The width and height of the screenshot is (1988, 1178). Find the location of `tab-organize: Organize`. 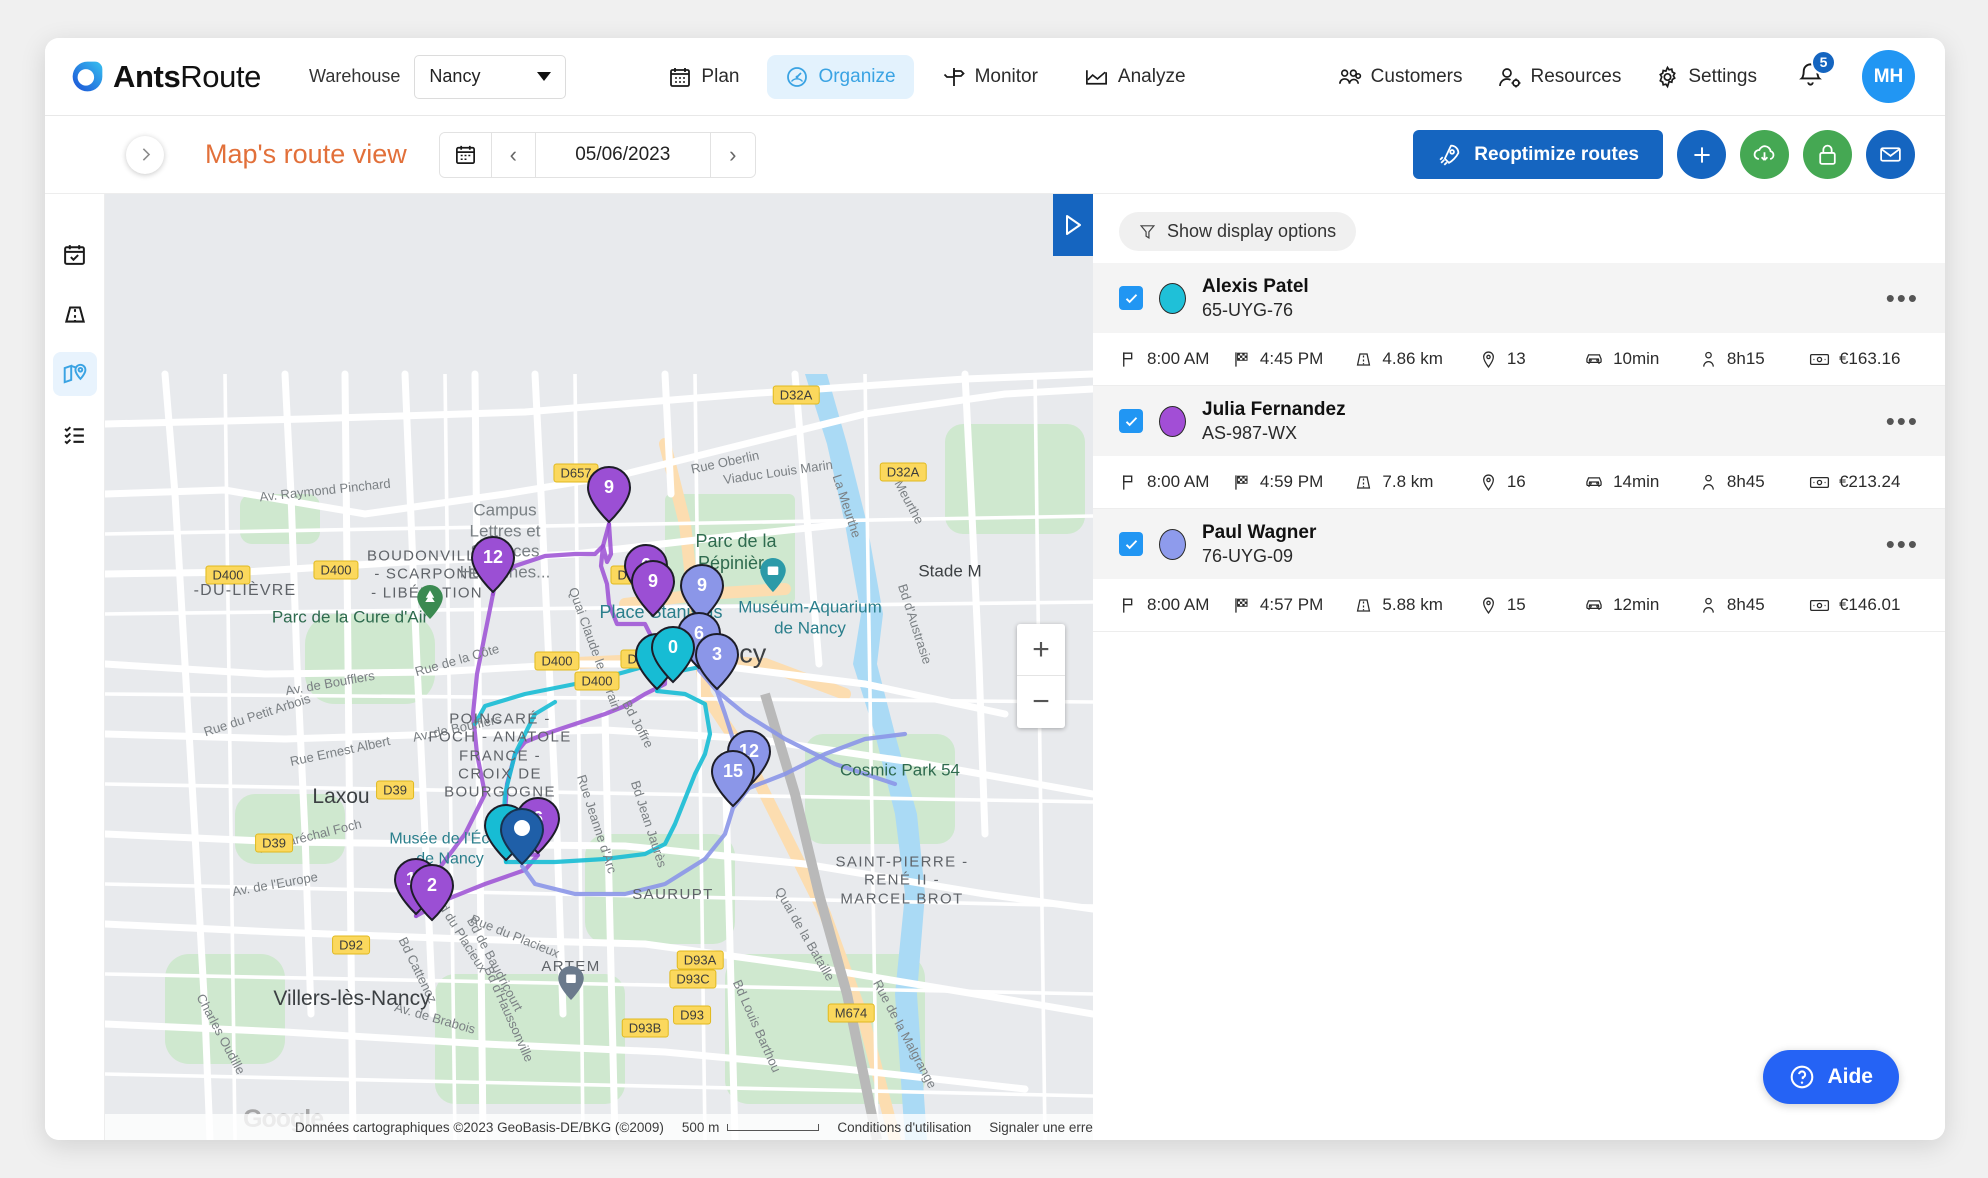

tab-organize: Organize is located at coordinates (840, 76).